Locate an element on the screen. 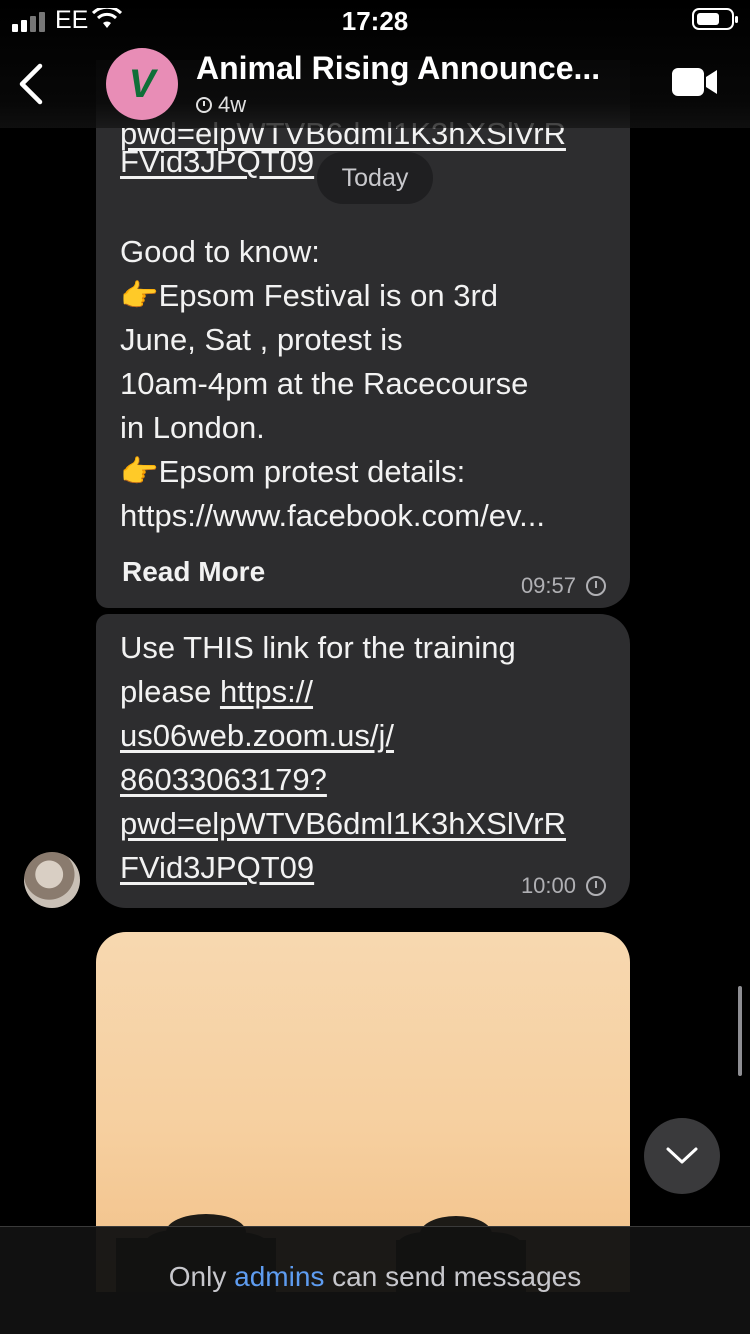 This screenshot has width=750, height=1334. message-text: June, Sat , protest is is located at coordinates (261, 339).